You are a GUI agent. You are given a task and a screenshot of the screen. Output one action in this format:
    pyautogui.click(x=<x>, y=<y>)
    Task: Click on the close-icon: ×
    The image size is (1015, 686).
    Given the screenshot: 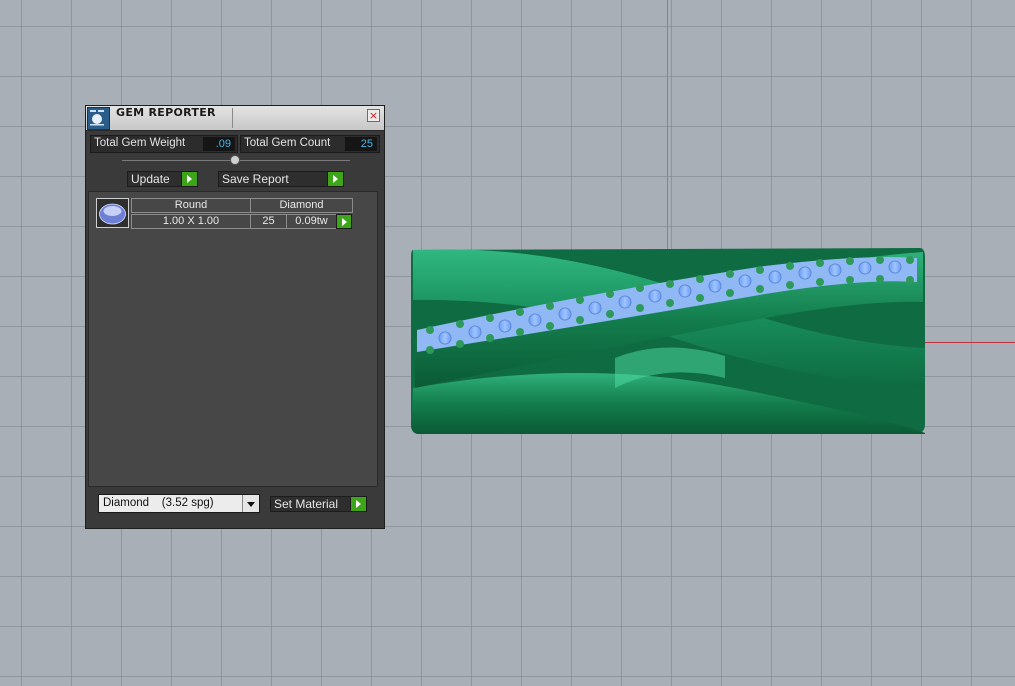 What is the action you would take?
    pyautogui.click(x=373, y=115)
    